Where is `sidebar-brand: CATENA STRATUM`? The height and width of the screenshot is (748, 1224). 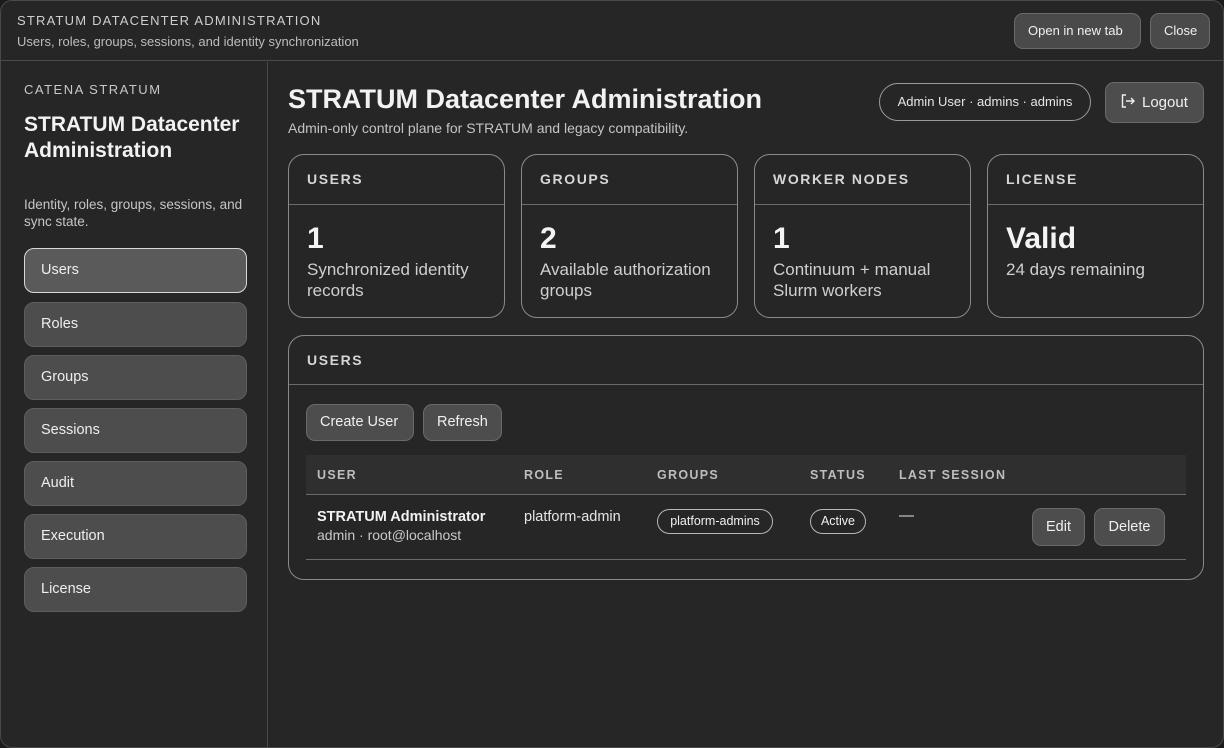 sidebar-brand: CATENA STRATUM is located at coordinates (93, 89).